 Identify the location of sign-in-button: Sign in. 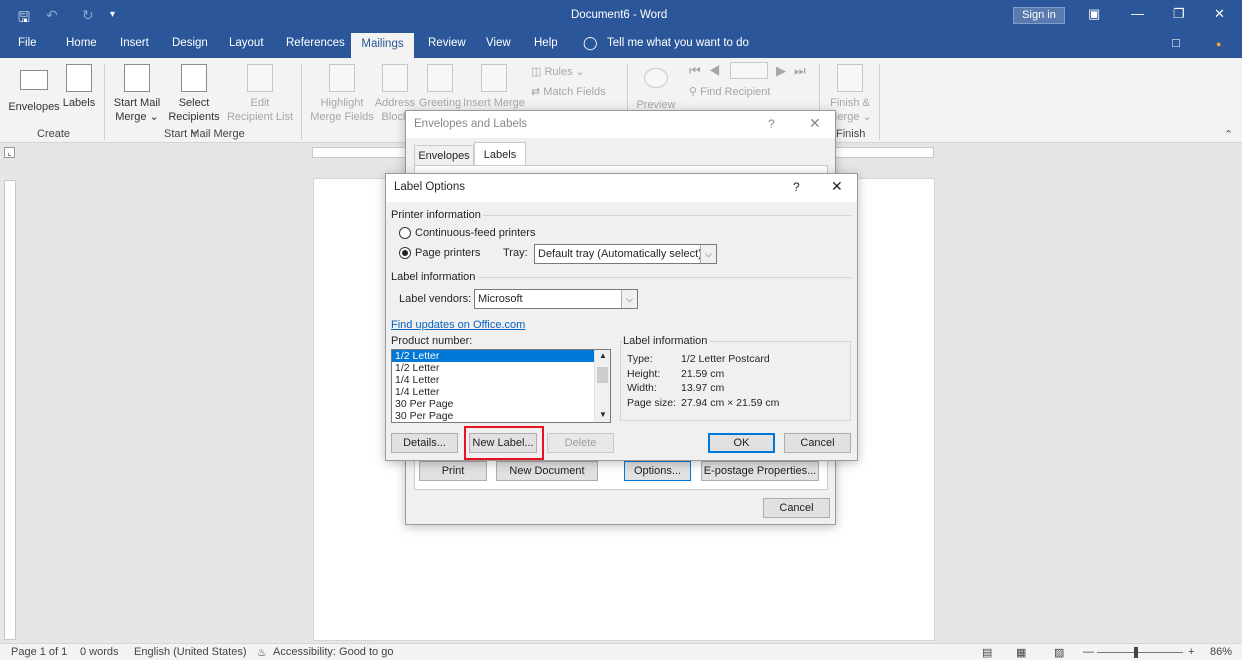
(1039, 15).